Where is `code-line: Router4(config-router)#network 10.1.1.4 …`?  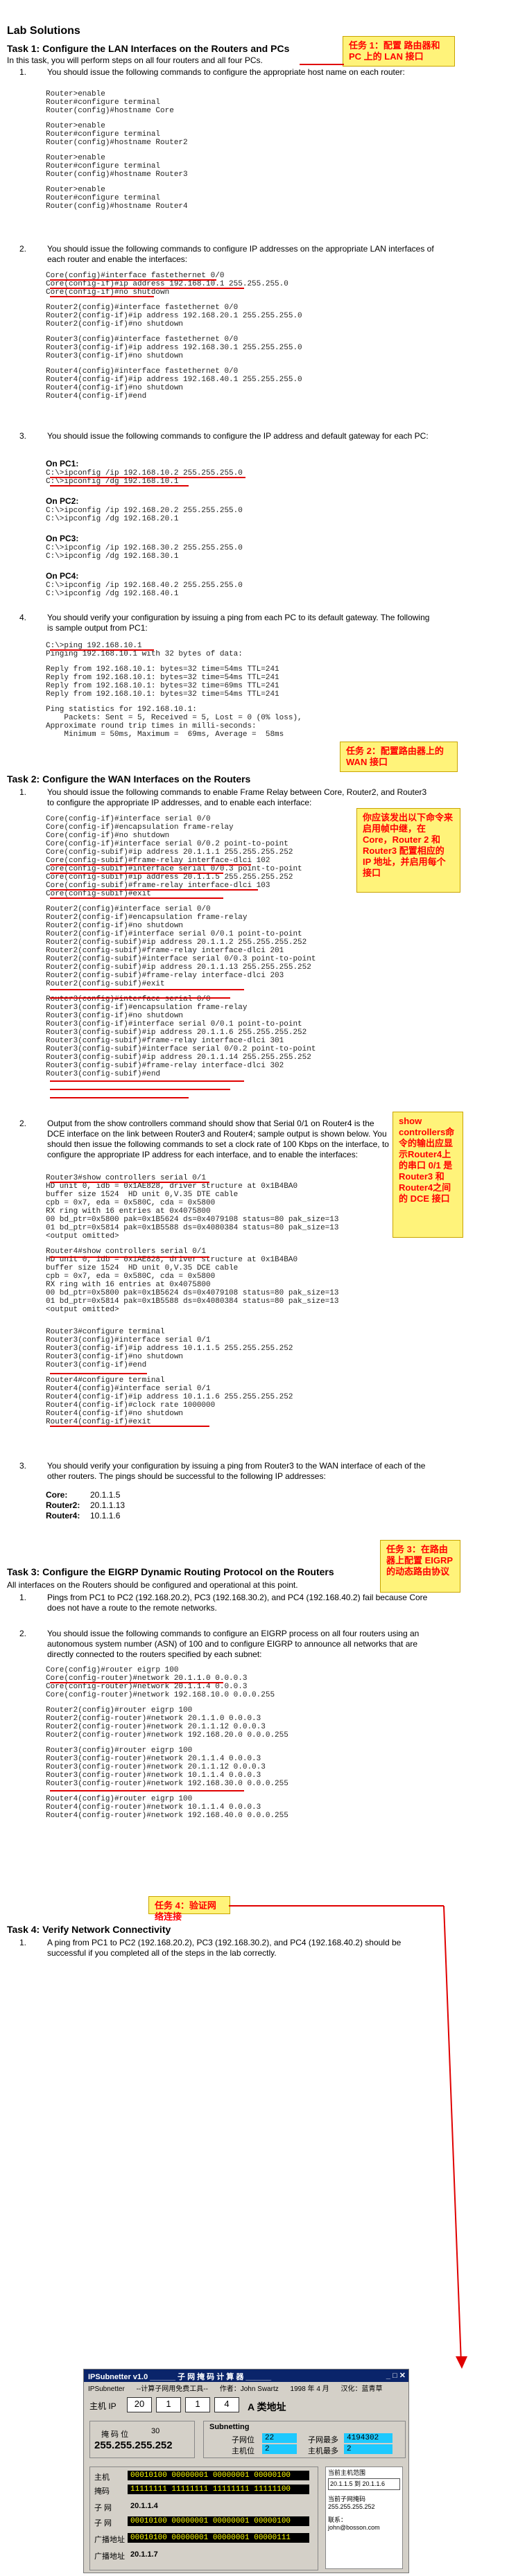 code-line: Router4(config-router)#network 10.1.1.4 … is located at coordinates (153, 1807).